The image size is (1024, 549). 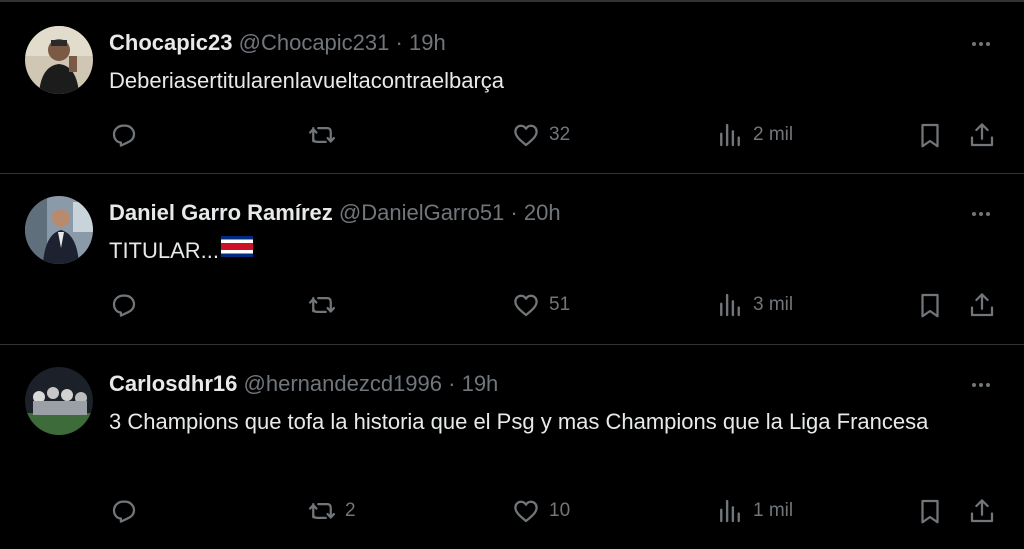 I want to click on tweet-header: Carlosdhr16 @hernandezcd1996 · 19h, so click(x=526, y=384).